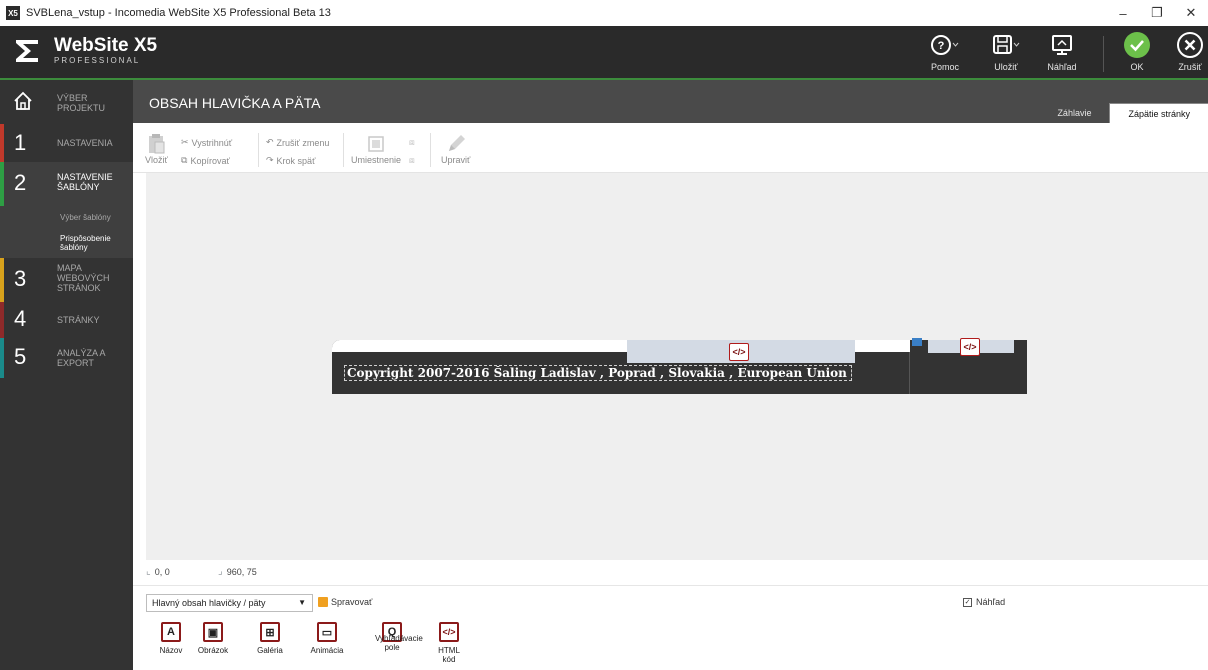 The width and height of the screenshot is (1208, 670). I want to click on sidebar-item-label: STRÁNKY, so click(78, 320).